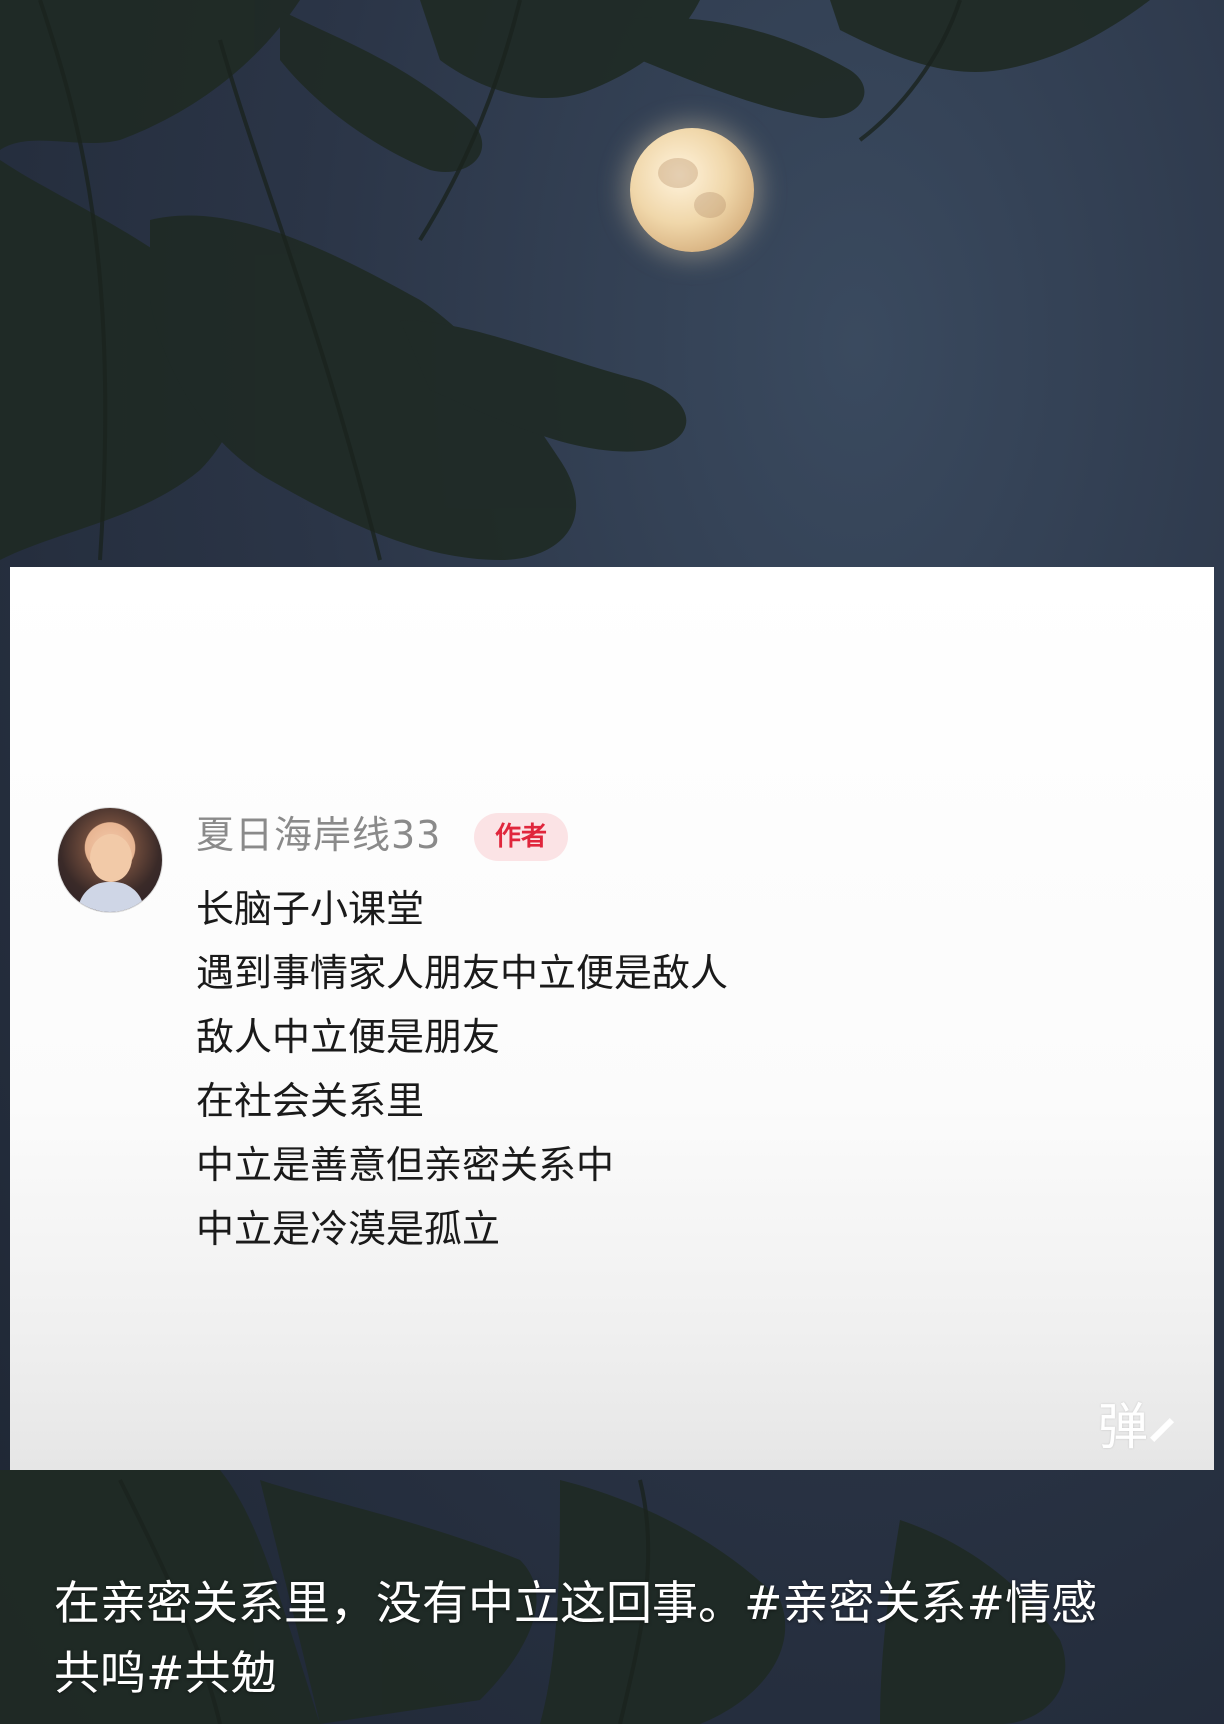  I want to click on avatar-face, so click(111, 858).